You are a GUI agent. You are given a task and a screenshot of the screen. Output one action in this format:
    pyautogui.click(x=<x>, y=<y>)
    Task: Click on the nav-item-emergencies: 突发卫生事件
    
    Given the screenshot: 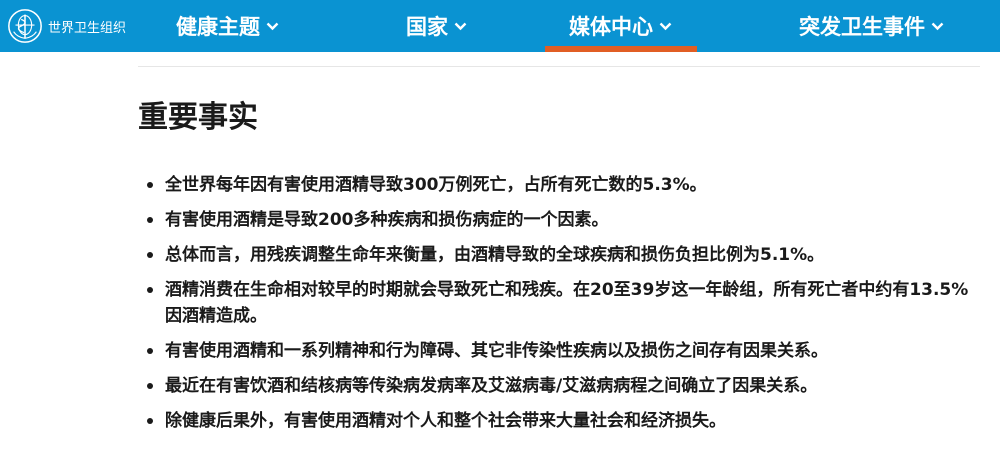 What is the action you would take?
    pyautogui.click(x=871, y=26)
    